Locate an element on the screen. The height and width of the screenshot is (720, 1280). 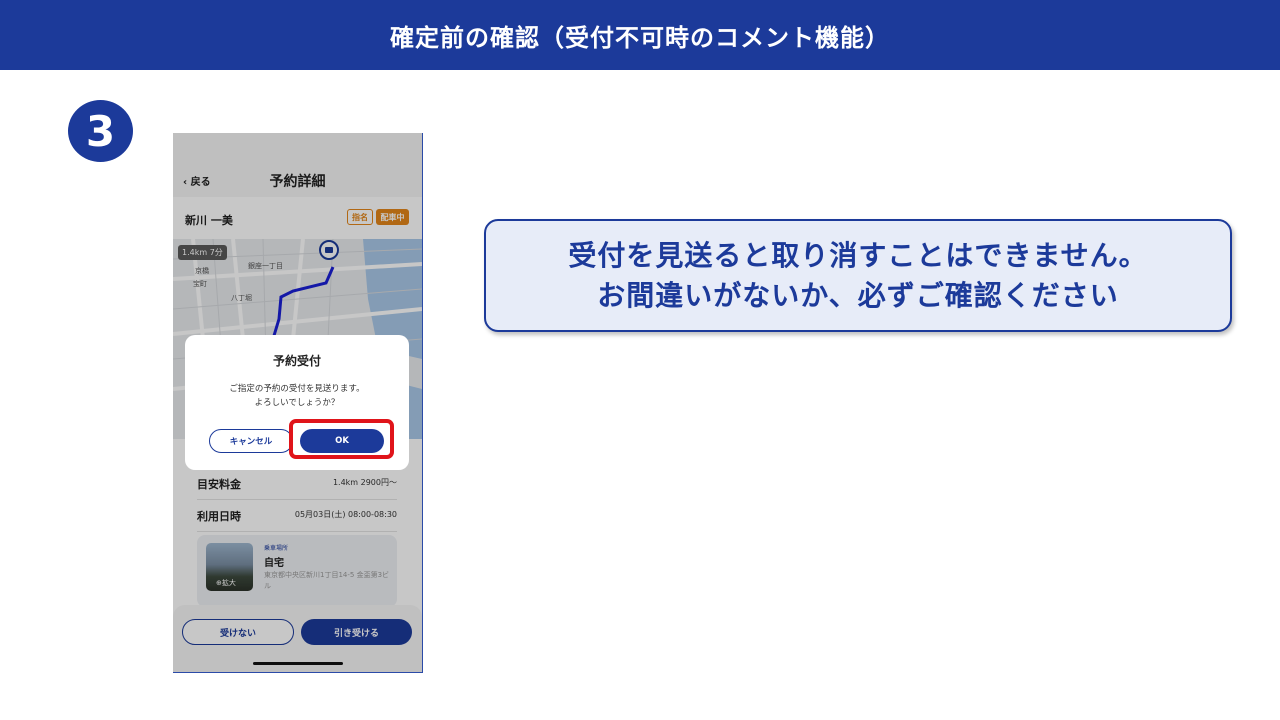
dialog-message: ご指定の予約の受付を見送ります。 よろしいでしょうか？ is located at coordinates (297, 396).